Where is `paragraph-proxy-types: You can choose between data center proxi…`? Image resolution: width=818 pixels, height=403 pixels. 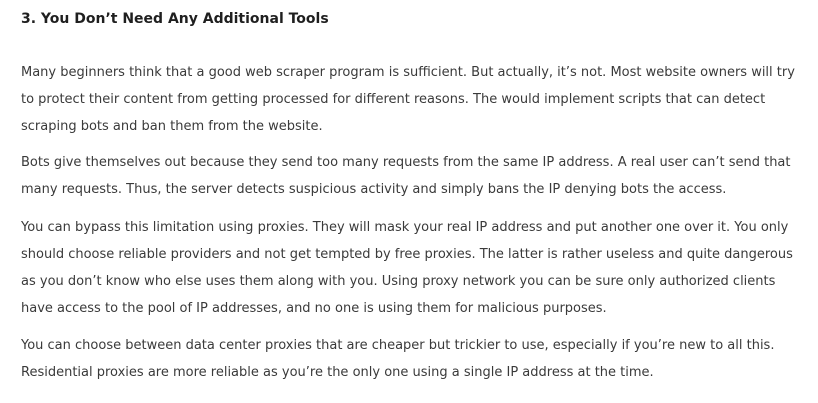
paragraph-proxy-types: You can choose between data center proxi… is located at coordinates (398, 359).